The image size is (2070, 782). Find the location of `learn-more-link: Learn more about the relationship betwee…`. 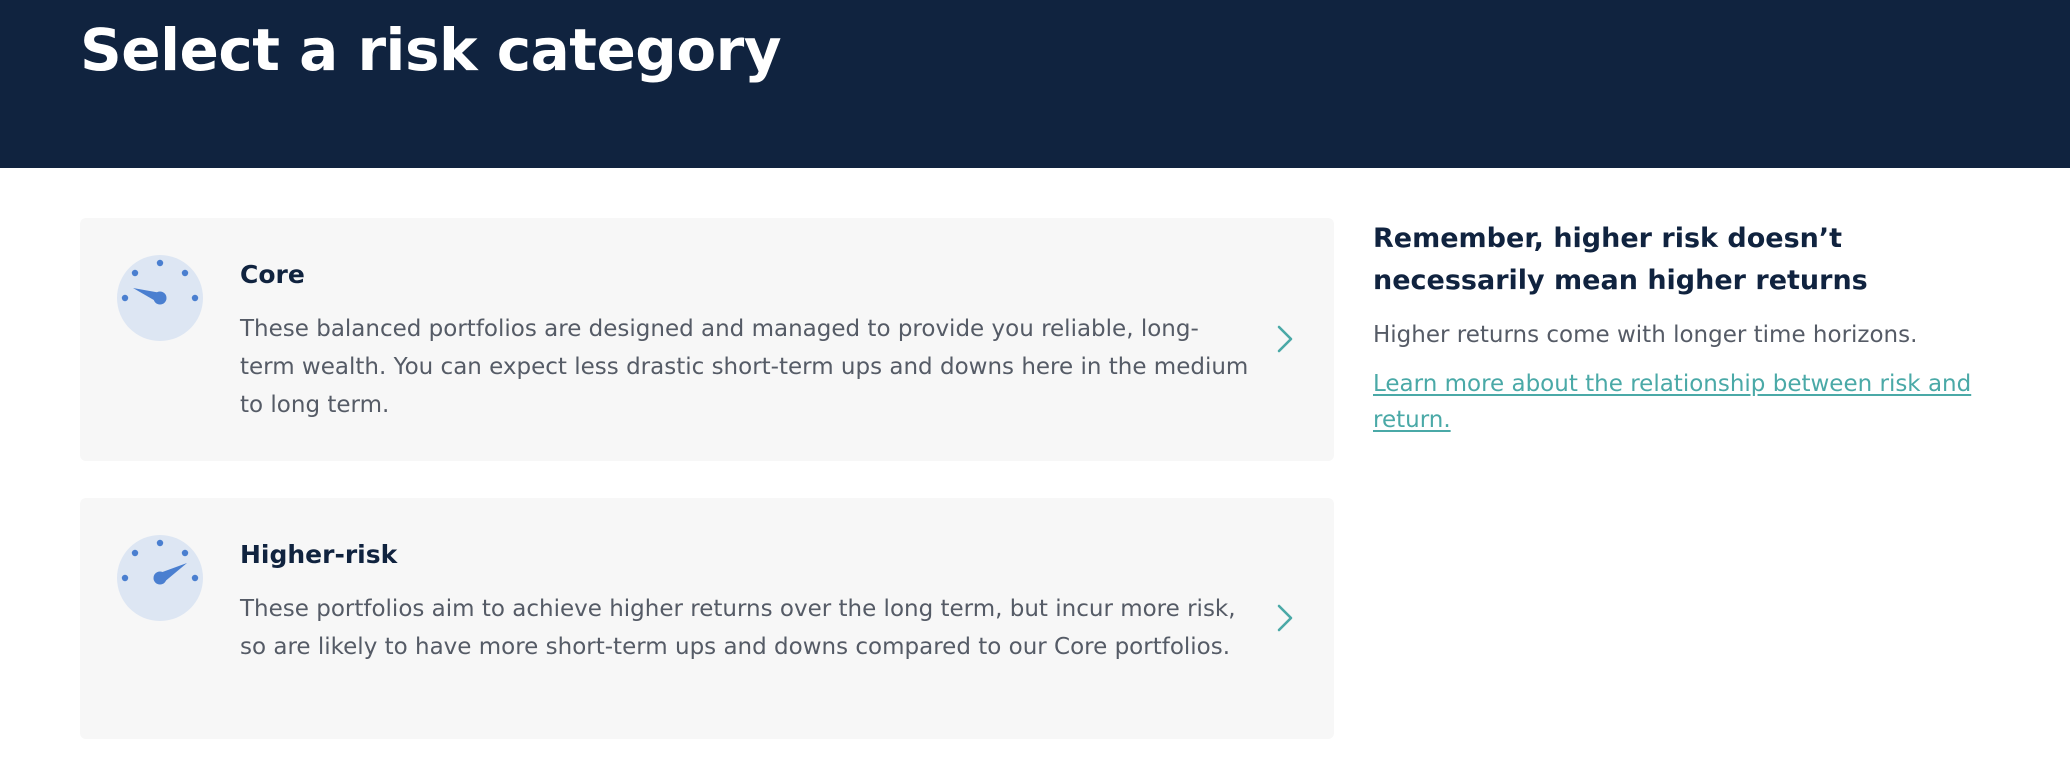

learn-more-link: Learn more about the relationship betwee… is located at coordinates (1693, 402).